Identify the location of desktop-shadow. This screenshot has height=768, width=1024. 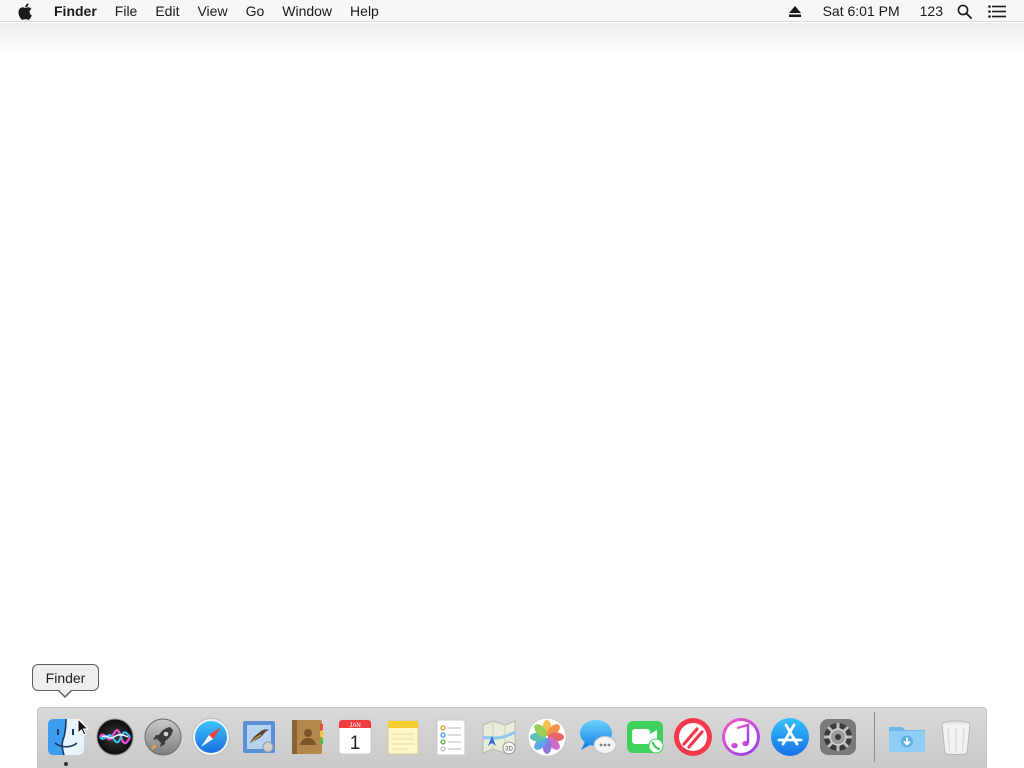
(512, 38).